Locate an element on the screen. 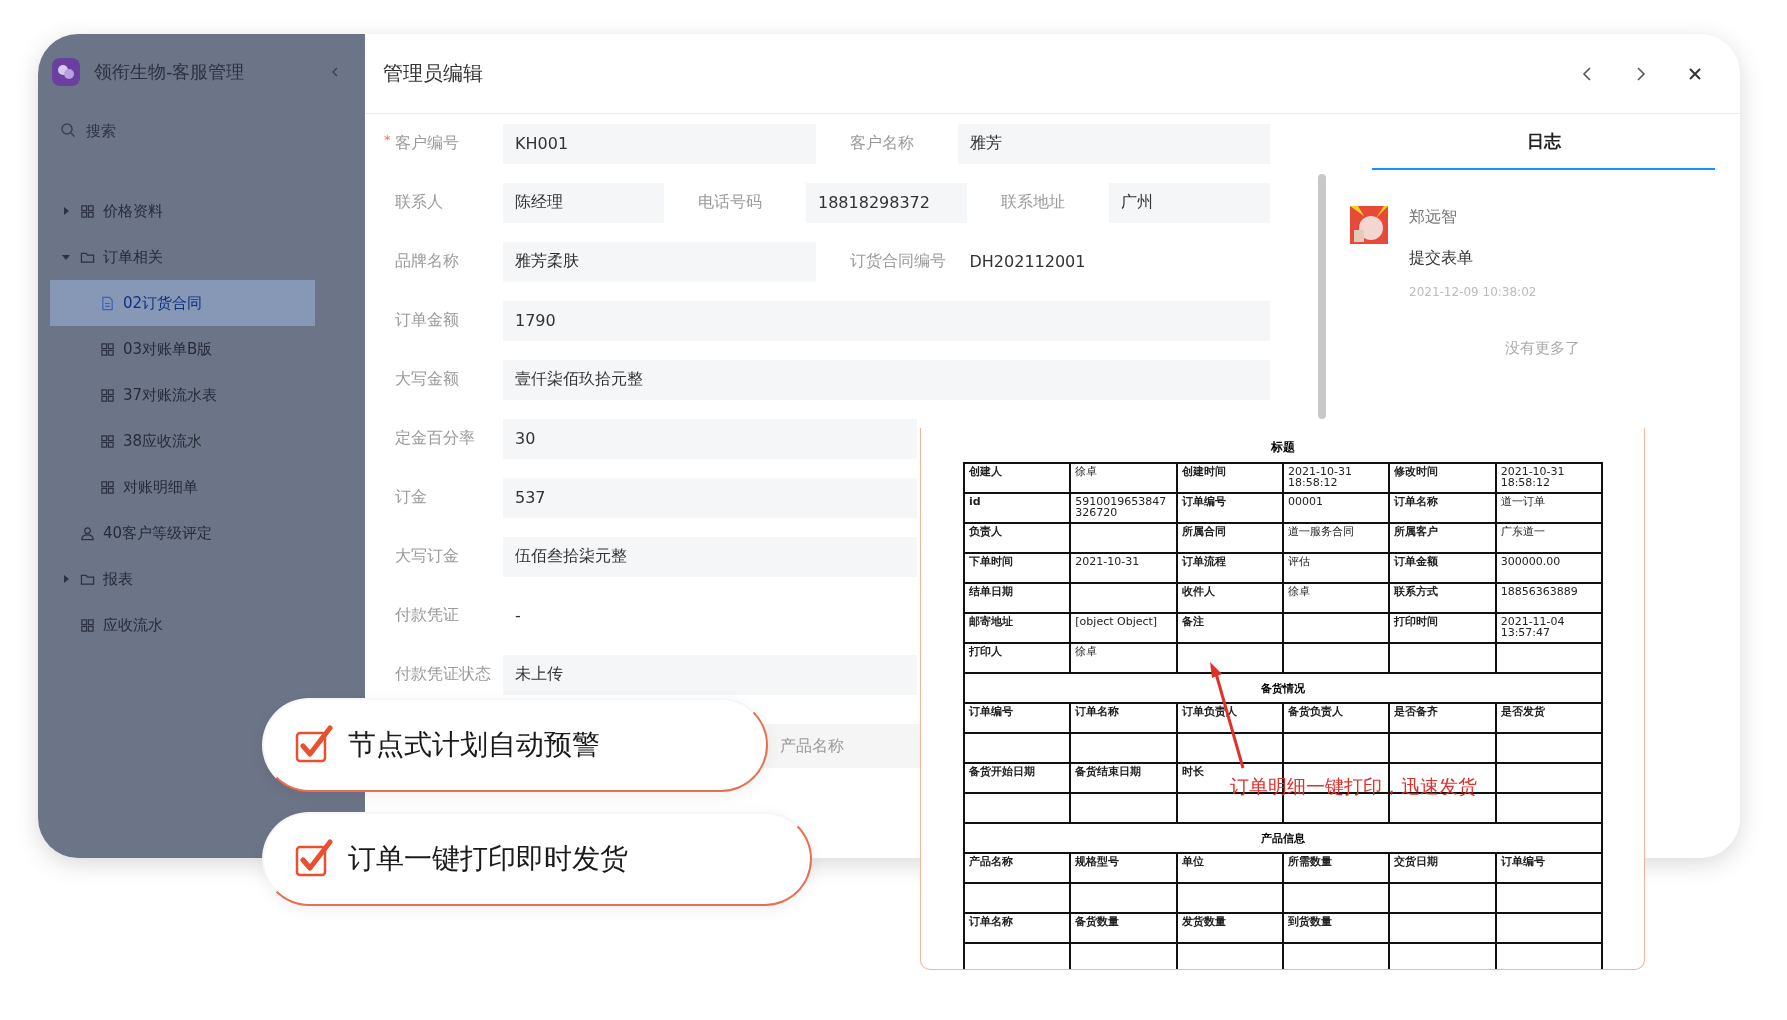 The width and height of the screenshot is (1787, 1020). table-cell: 是否发货 is located at coordinates (1548, 718).